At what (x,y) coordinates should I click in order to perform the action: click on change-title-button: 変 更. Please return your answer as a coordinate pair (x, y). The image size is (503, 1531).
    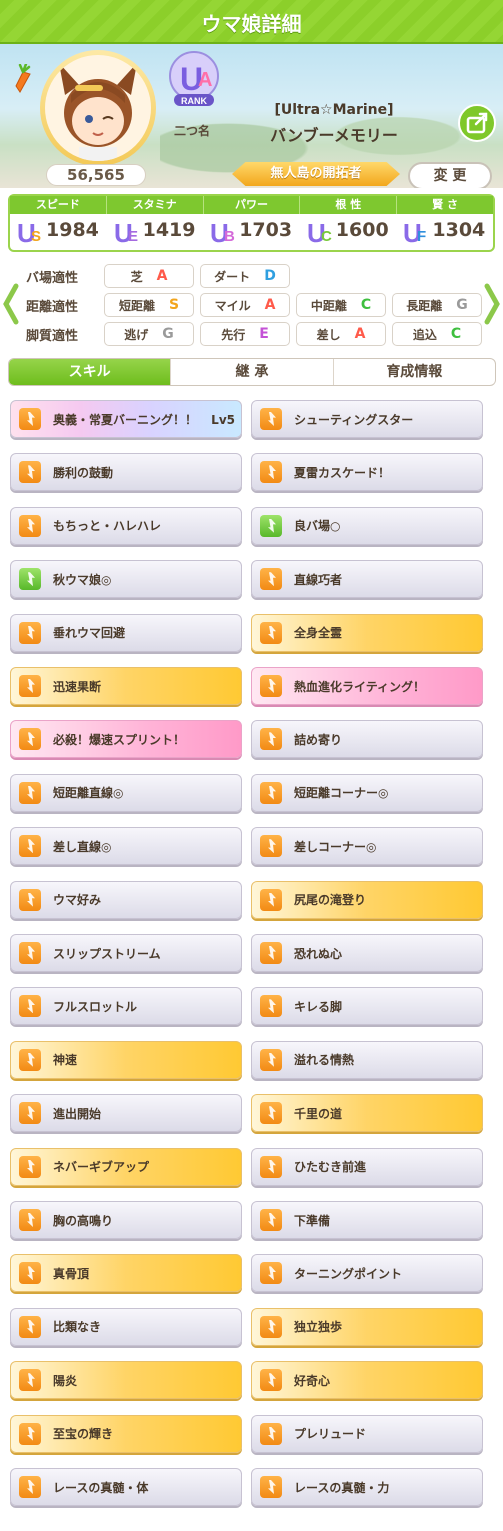
    Looking at the image, I should click on (450, 175).